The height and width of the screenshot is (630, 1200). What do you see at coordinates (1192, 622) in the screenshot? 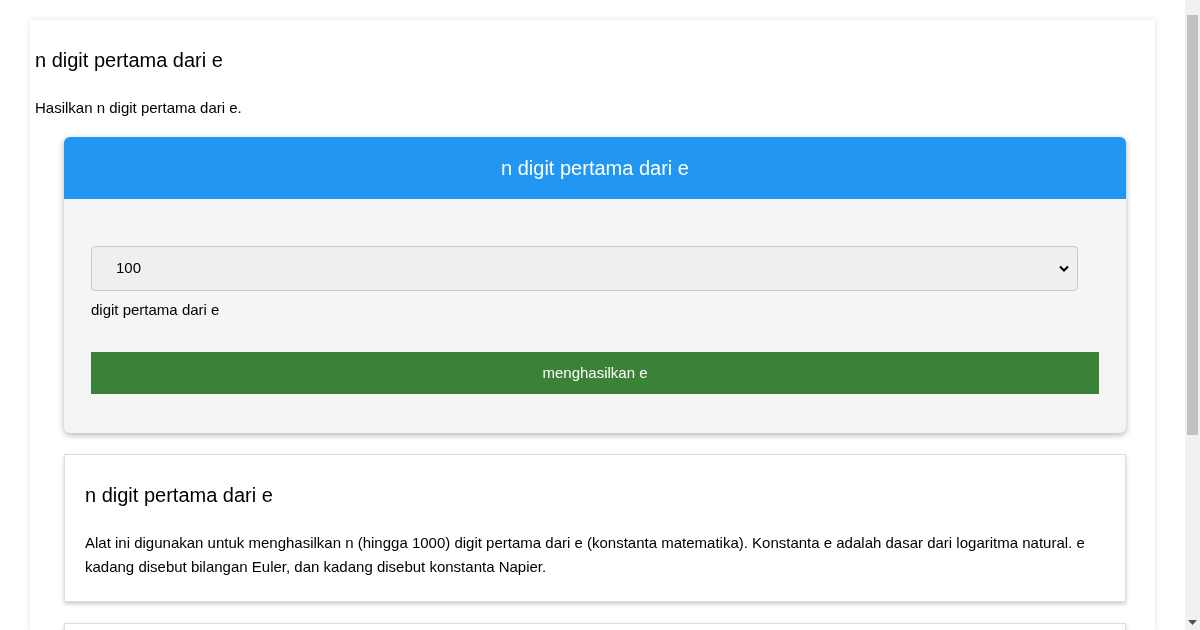
I see `scroll-down-icon` at bounding box center [1192, 622].